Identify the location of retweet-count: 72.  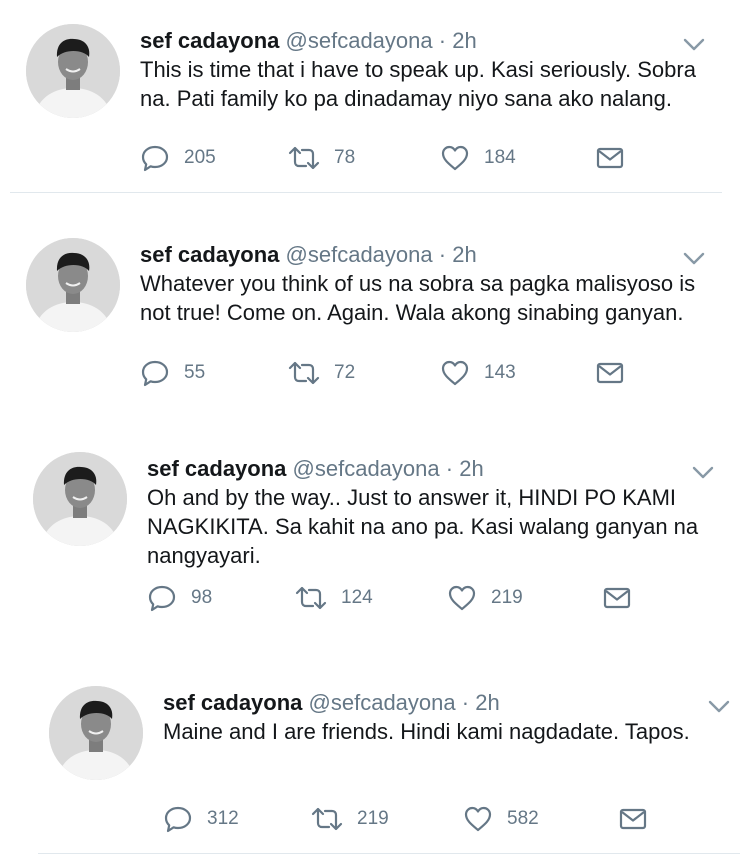
(345, 372).